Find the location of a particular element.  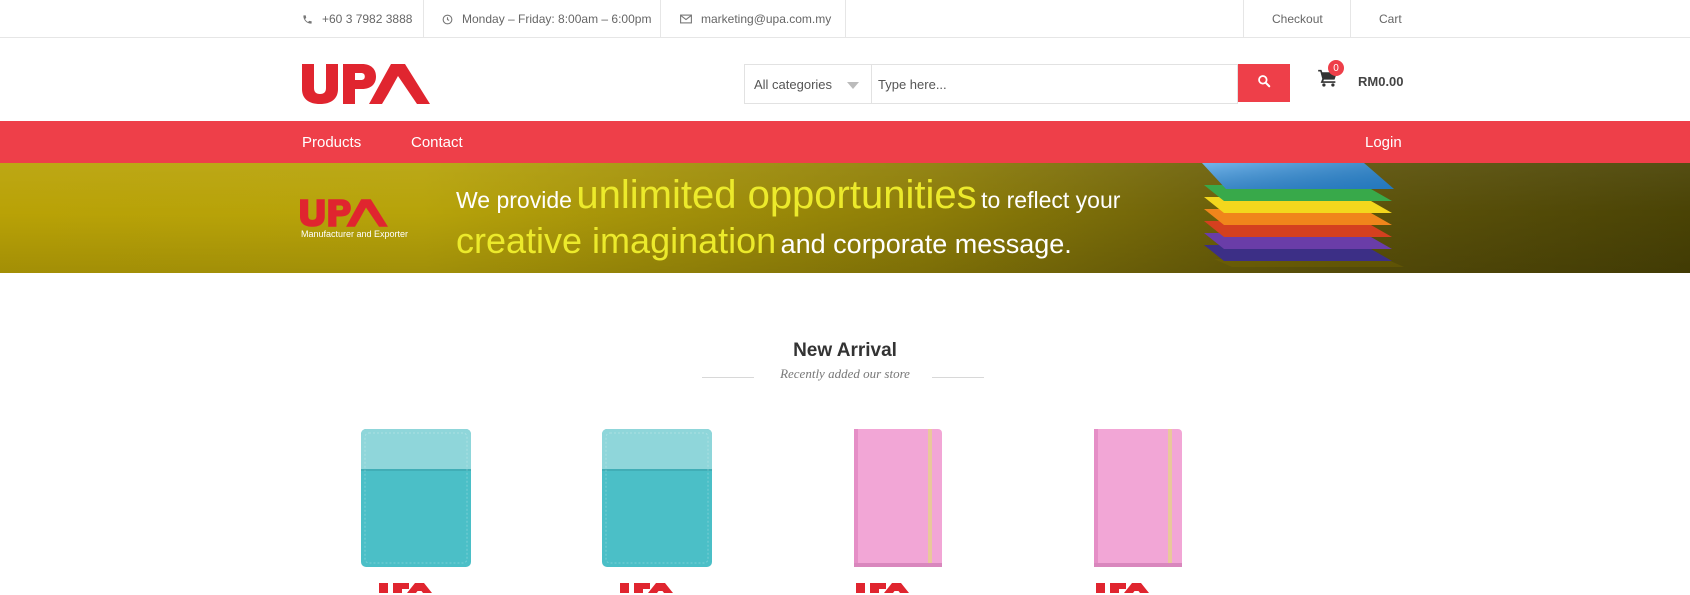

phone-icon is located at coordinates (307, 19).